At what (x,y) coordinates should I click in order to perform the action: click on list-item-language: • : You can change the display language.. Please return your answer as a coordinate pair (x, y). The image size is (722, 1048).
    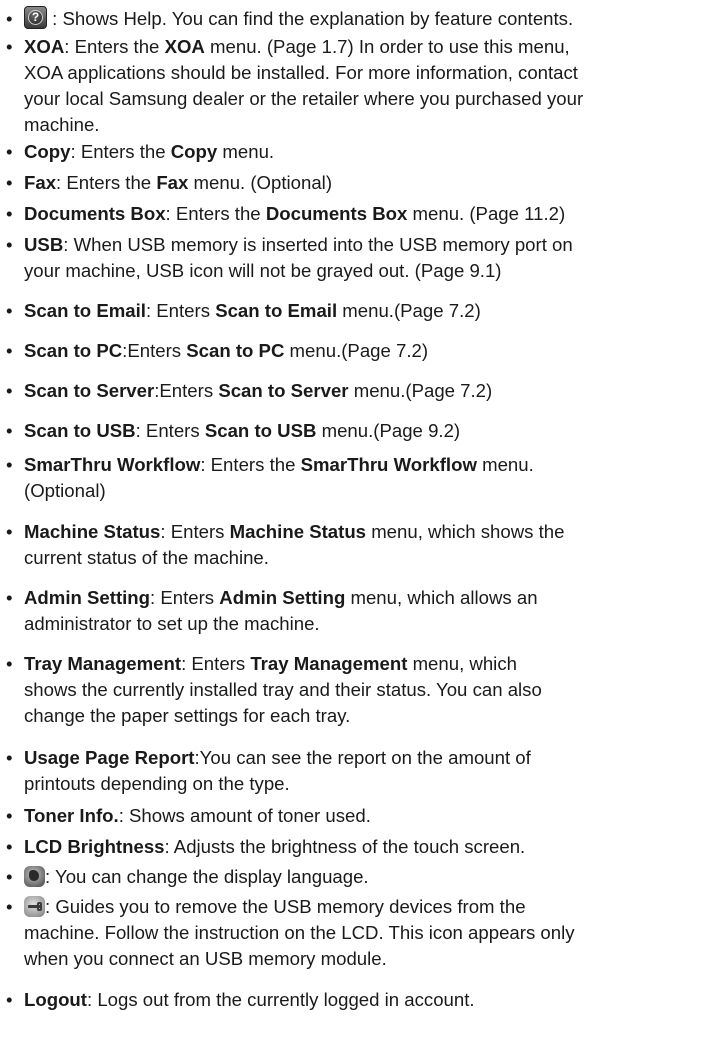
    Looking at the image, I should click on (361, 877).